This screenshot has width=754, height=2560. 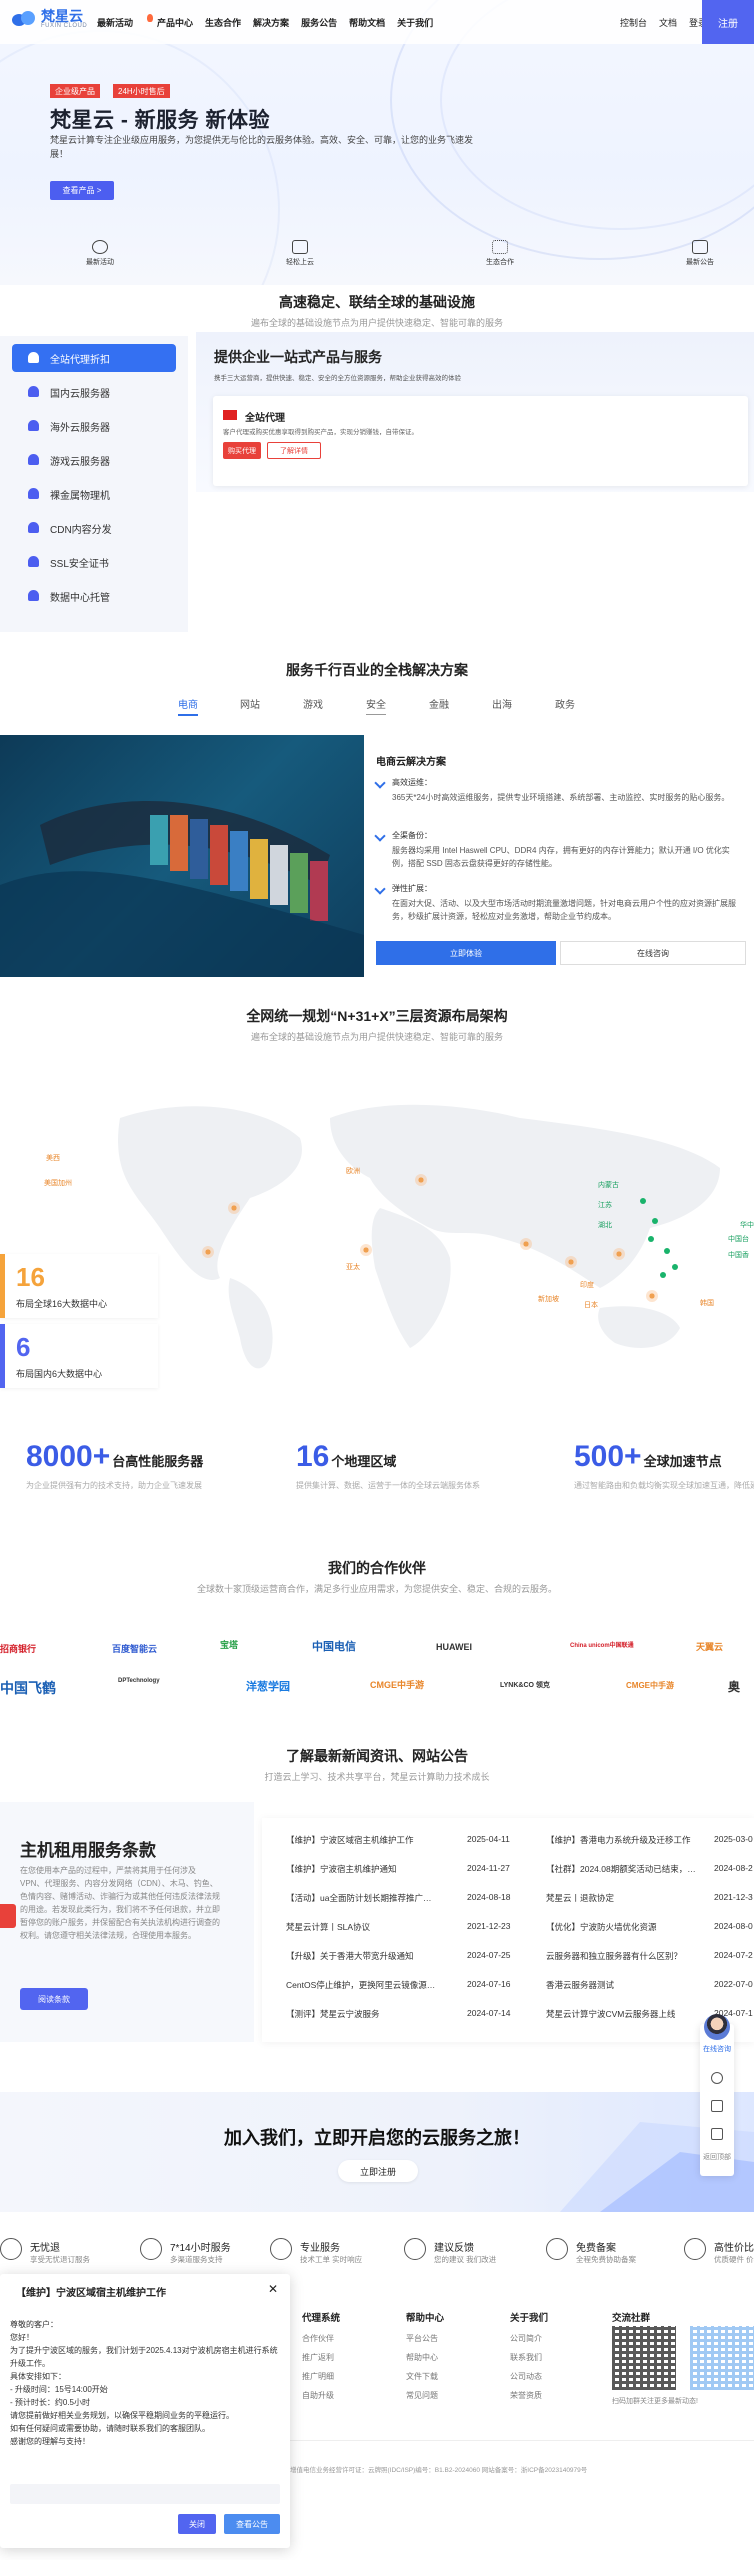 I want to click on sidebar-item-overseas-cloud: 海外云服务器, so click(x=94, y=426).